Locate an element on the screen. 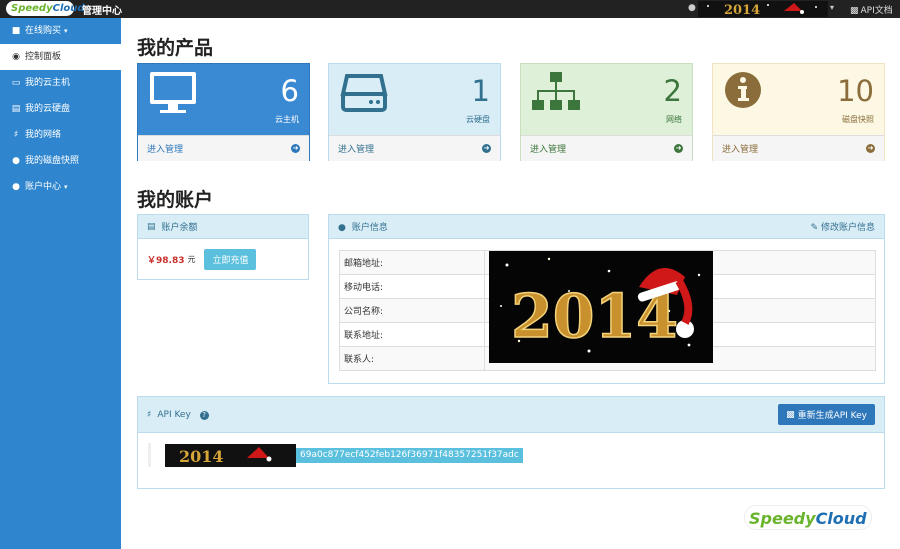 The height and width of the screenshot is (549, 900). product-card-networks: 2 网络 进入管理 ➜ is located at coordinates (606, 112).